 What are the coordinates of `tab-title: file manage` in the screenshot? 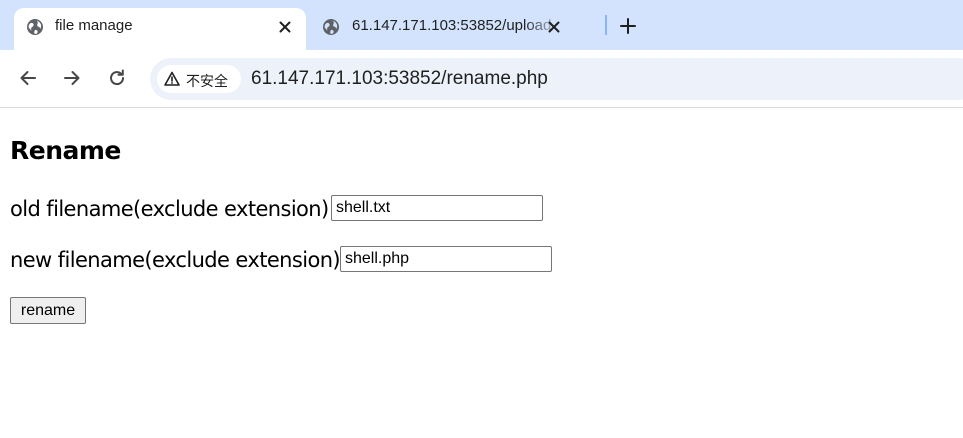 It's located at (94, 25).